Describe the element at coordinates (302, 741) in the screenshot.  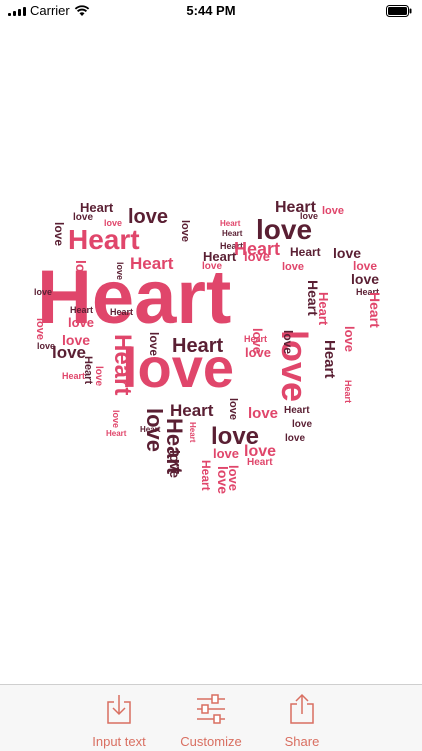
I see `share-label: Share` at that location.